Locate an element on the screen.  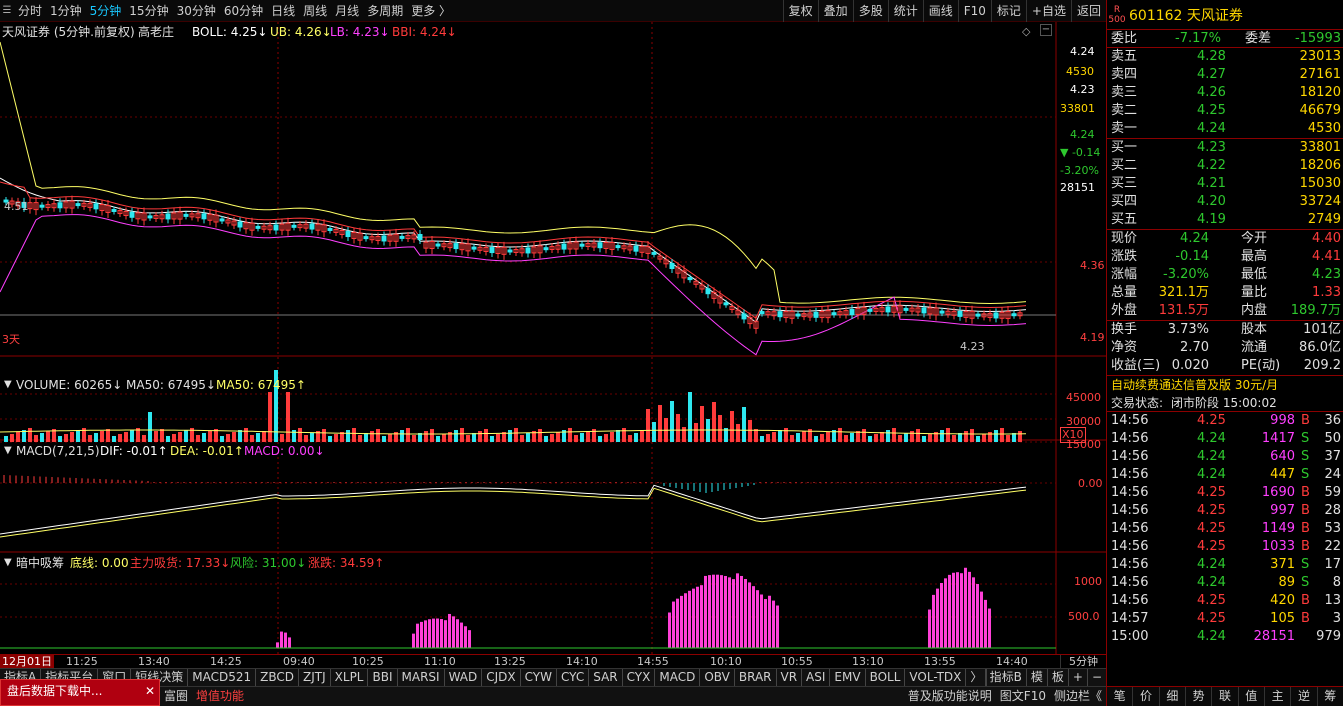
bottom-right-1: 图文F10 is located at coordinates (1023, 696).